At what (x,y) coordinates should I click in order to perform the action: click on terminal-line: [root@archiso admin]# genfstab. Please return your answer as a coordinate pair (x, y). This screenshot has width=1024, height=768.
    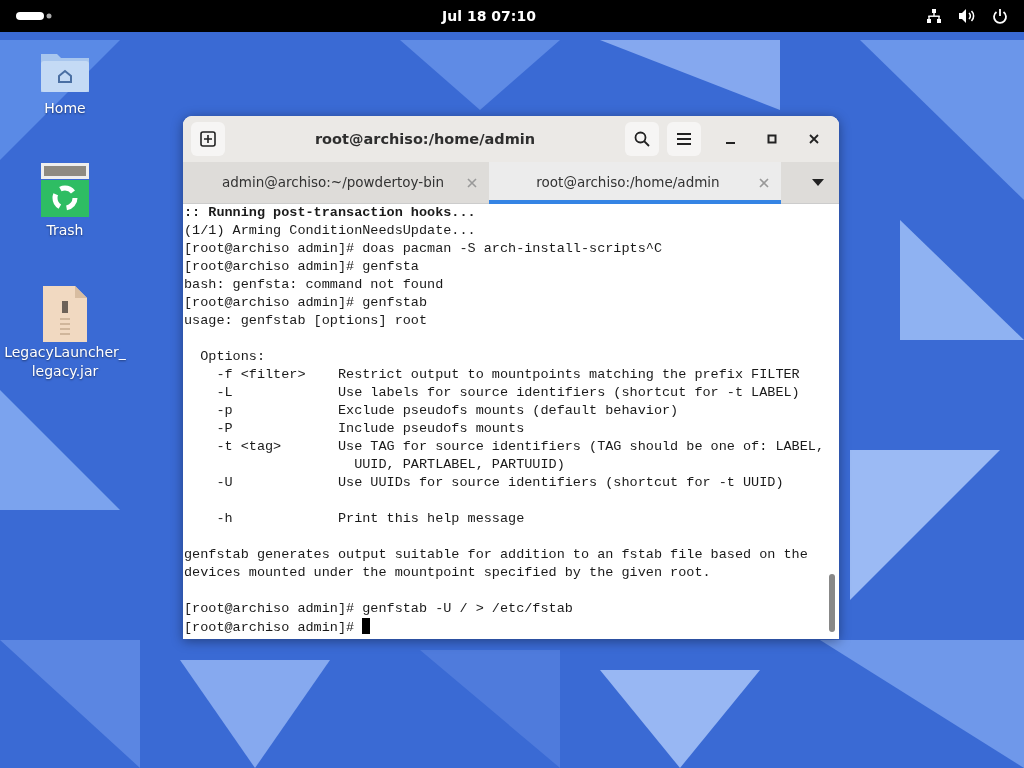
    Looking at the image, I should click on (306, 302).